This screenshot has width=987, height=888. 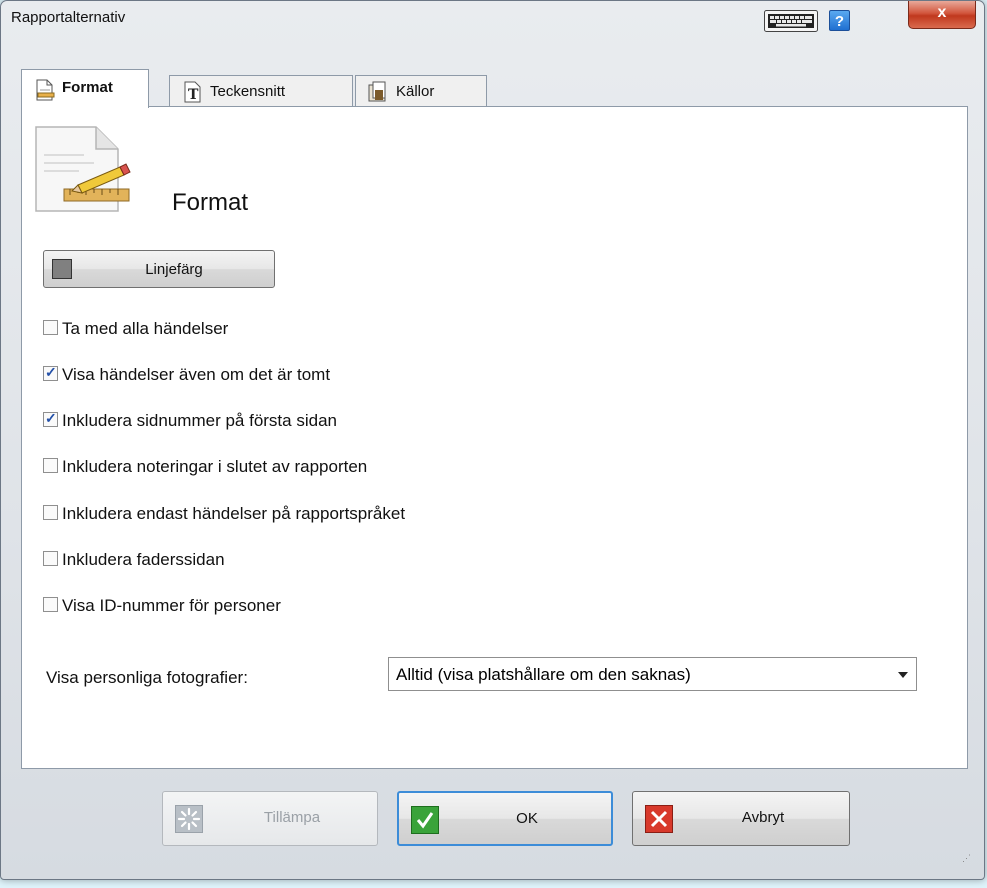 What do you see at coordinates (189, 819) in the screenshot?
I see `apply-icon` at bounding box center [189, 819].